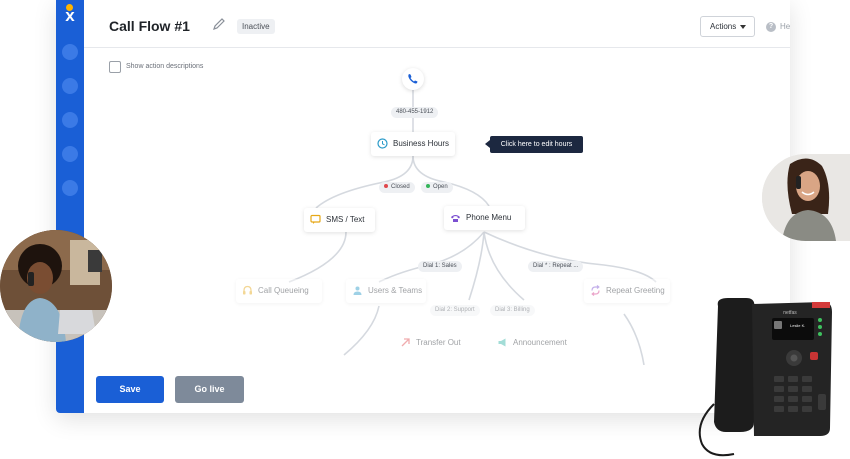  I want to click on users-icon, so click(357, 290).